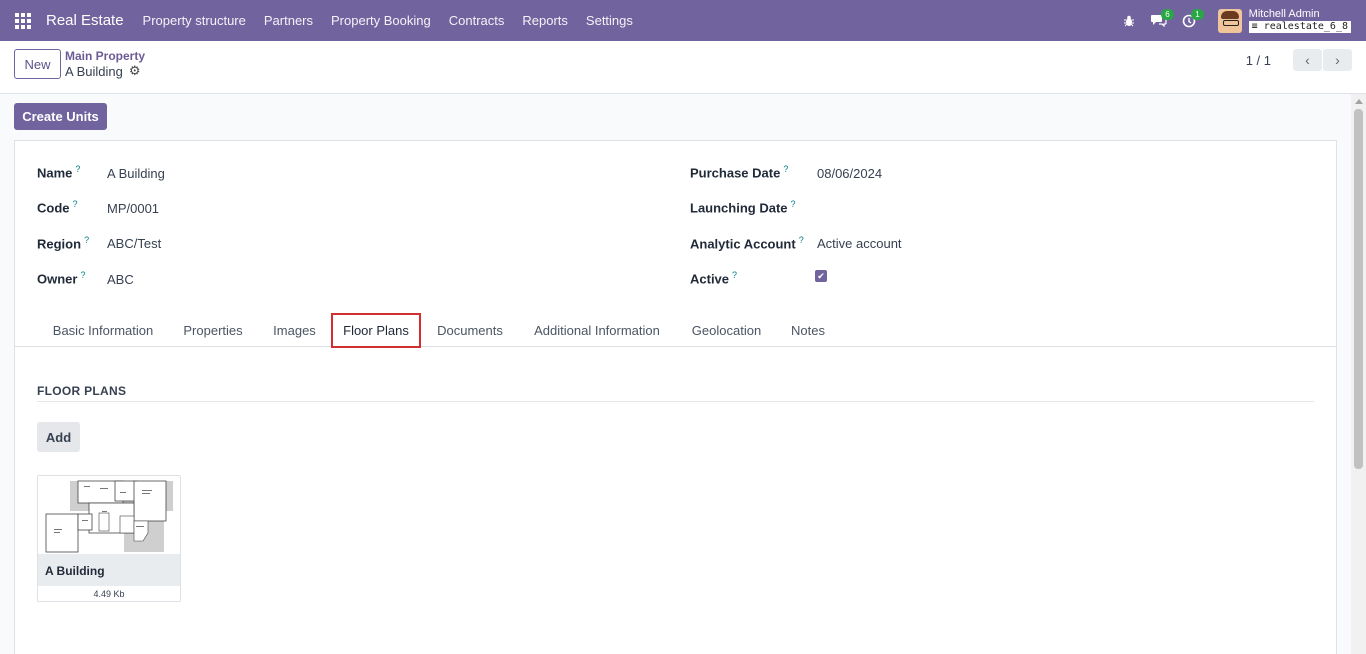 This screenshot has width=1366, height=654. What do you see at coordinates (1167, 14) in the screenshot?
I see `messages-count-badge: 6` at bounding box center [1167, 14].